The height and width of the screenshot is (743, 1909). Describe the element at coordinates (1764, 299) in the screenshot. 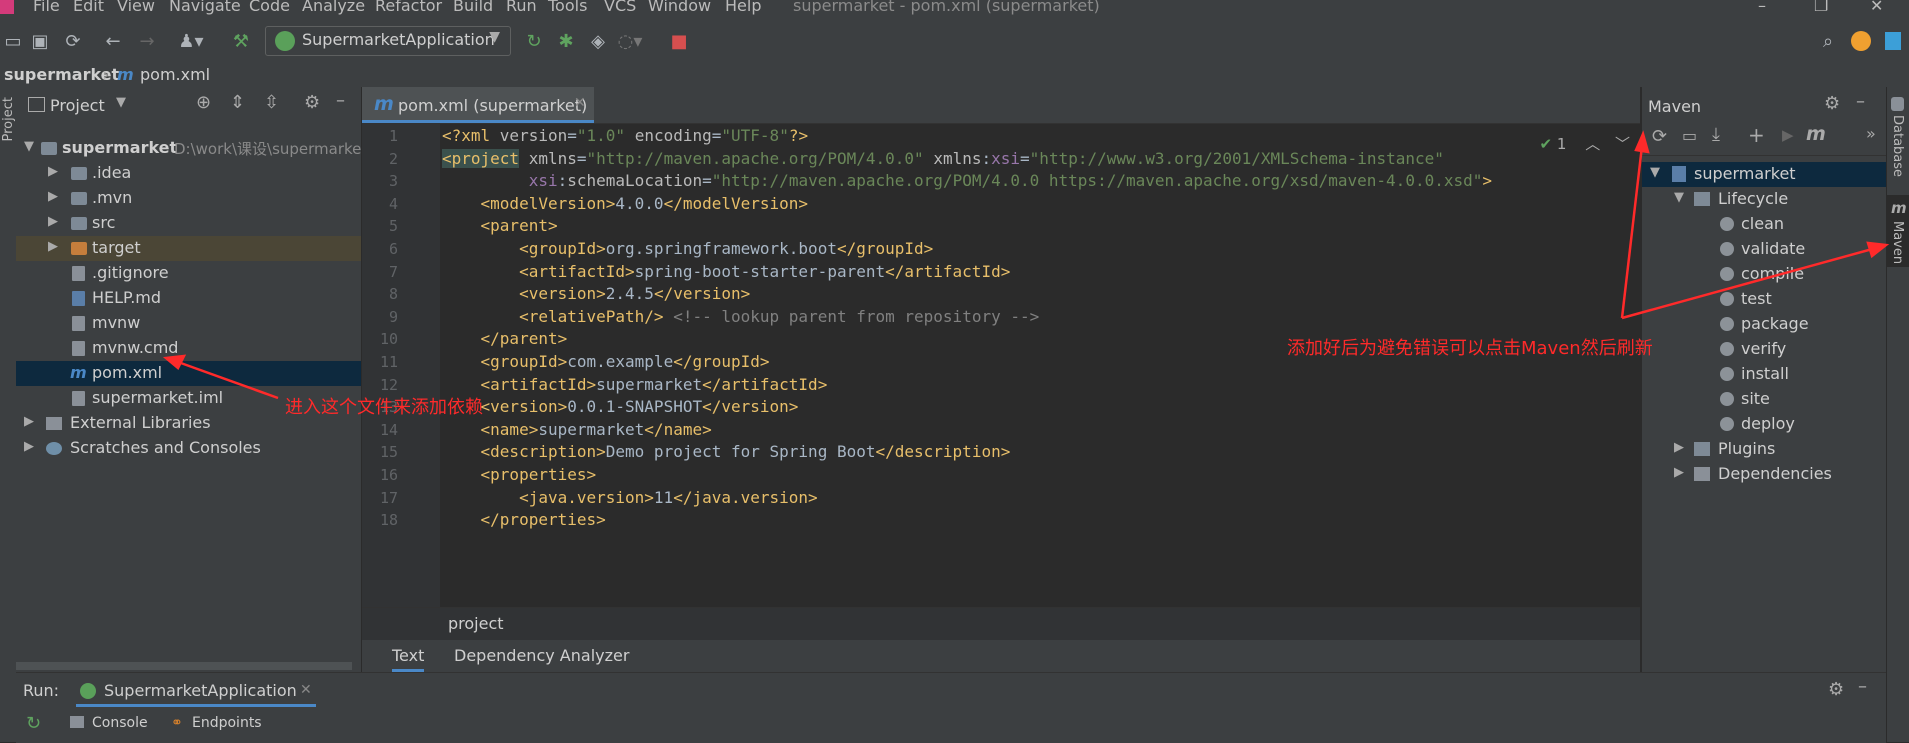

I see `maven-goal-test: test` at that location.